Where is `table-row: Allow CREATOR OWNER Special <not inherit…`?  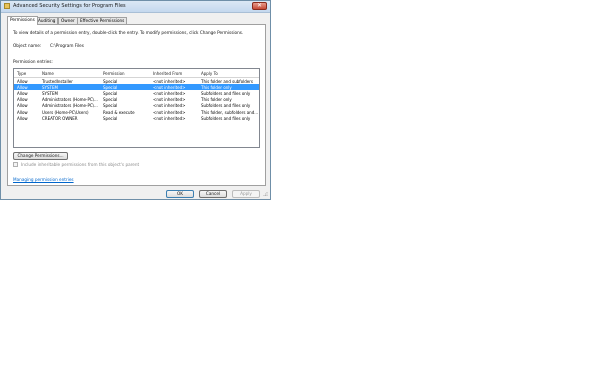
table-row: Allow CREATOR OWNER Special <not inherit… is located at coordinates (136, 118).